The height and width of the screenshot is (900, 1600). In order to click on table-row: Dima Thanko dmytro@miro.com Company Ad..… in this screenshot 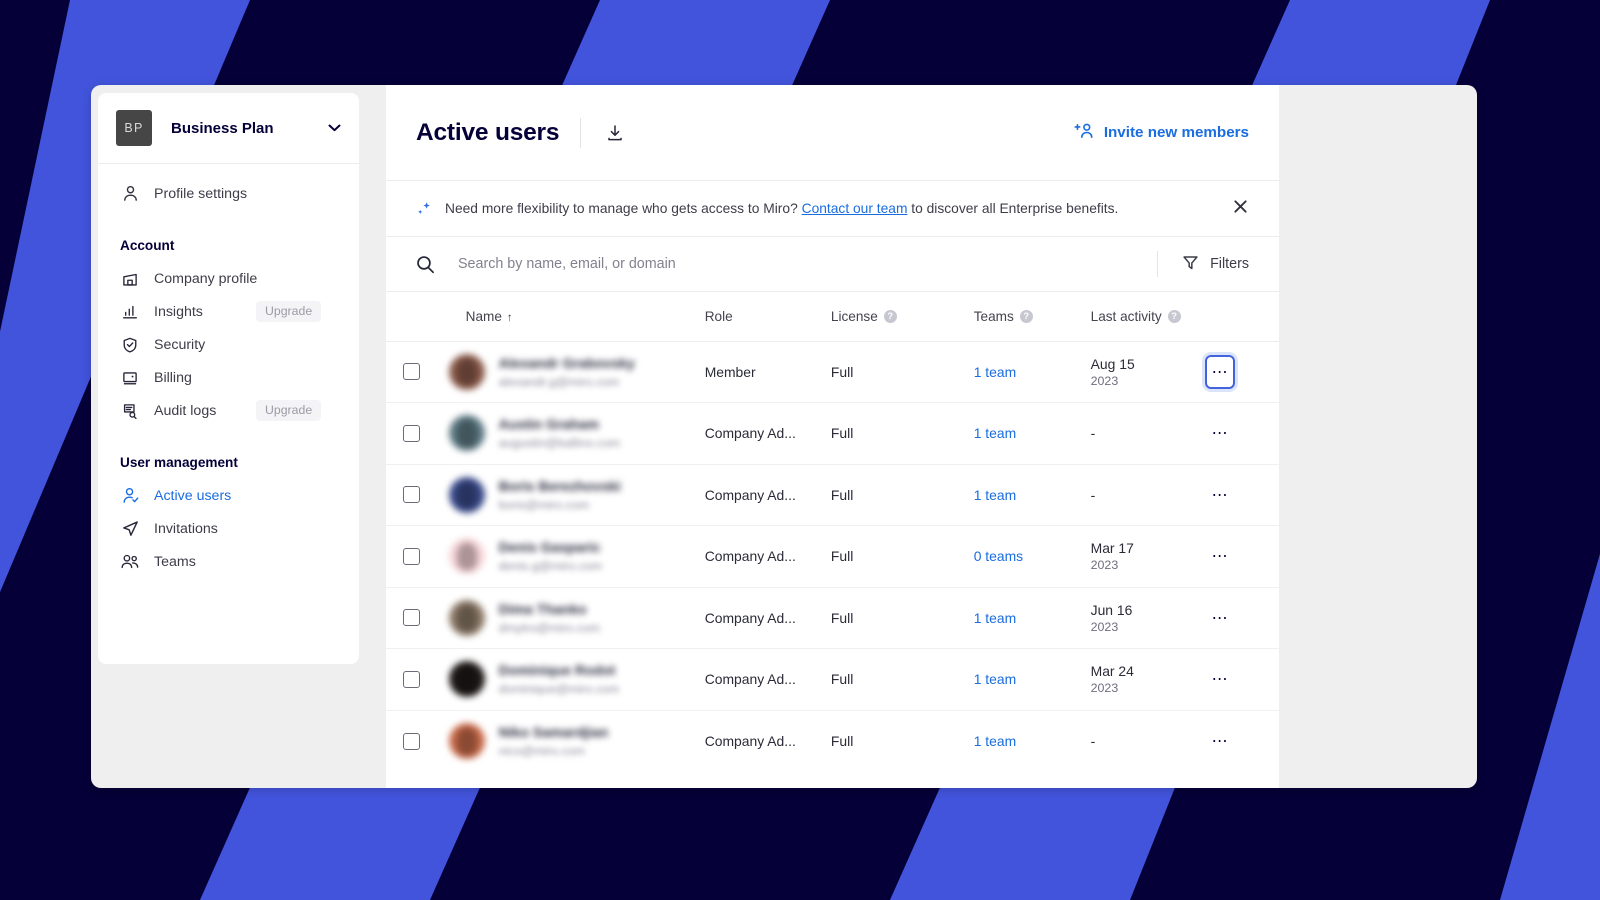, I will do `click(832, 618)`.